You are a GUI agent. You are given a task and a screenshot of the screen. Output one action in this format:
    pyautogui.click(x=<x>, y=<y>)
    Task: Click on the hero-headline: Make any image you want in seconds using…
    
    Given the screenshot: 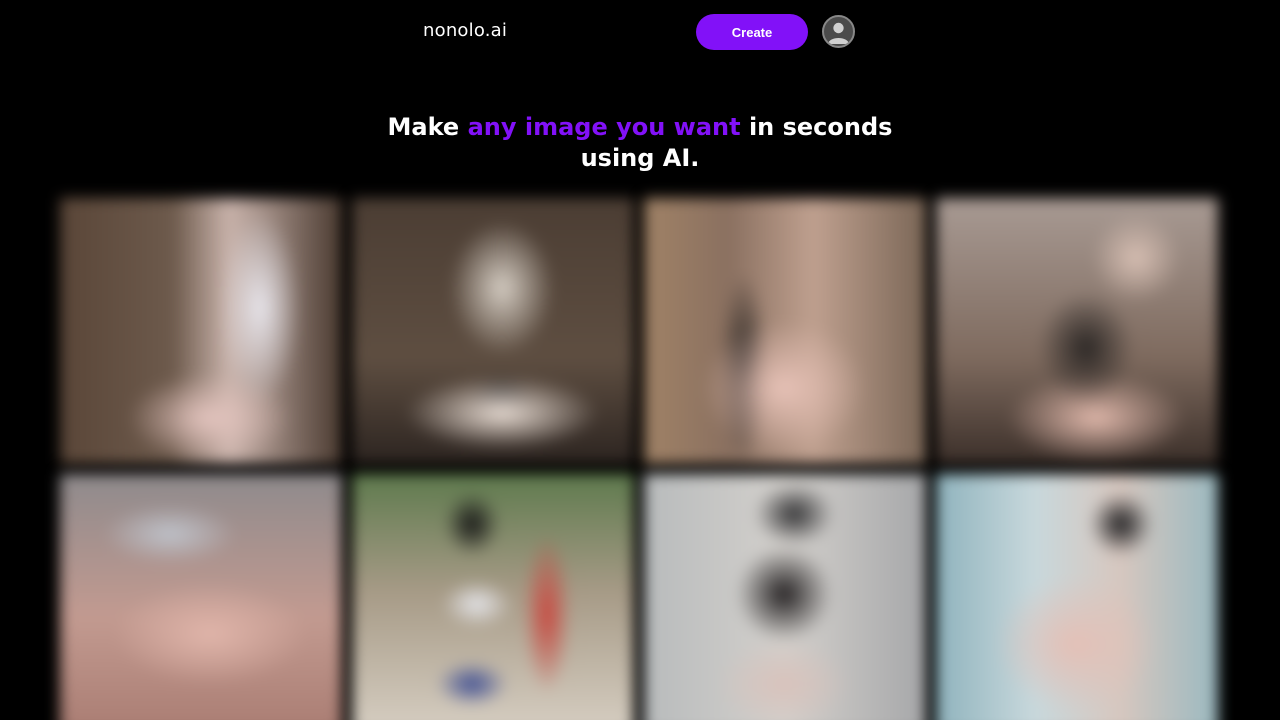 What is the action you would take?
    pyautogui.click(x=640, y=143)
    